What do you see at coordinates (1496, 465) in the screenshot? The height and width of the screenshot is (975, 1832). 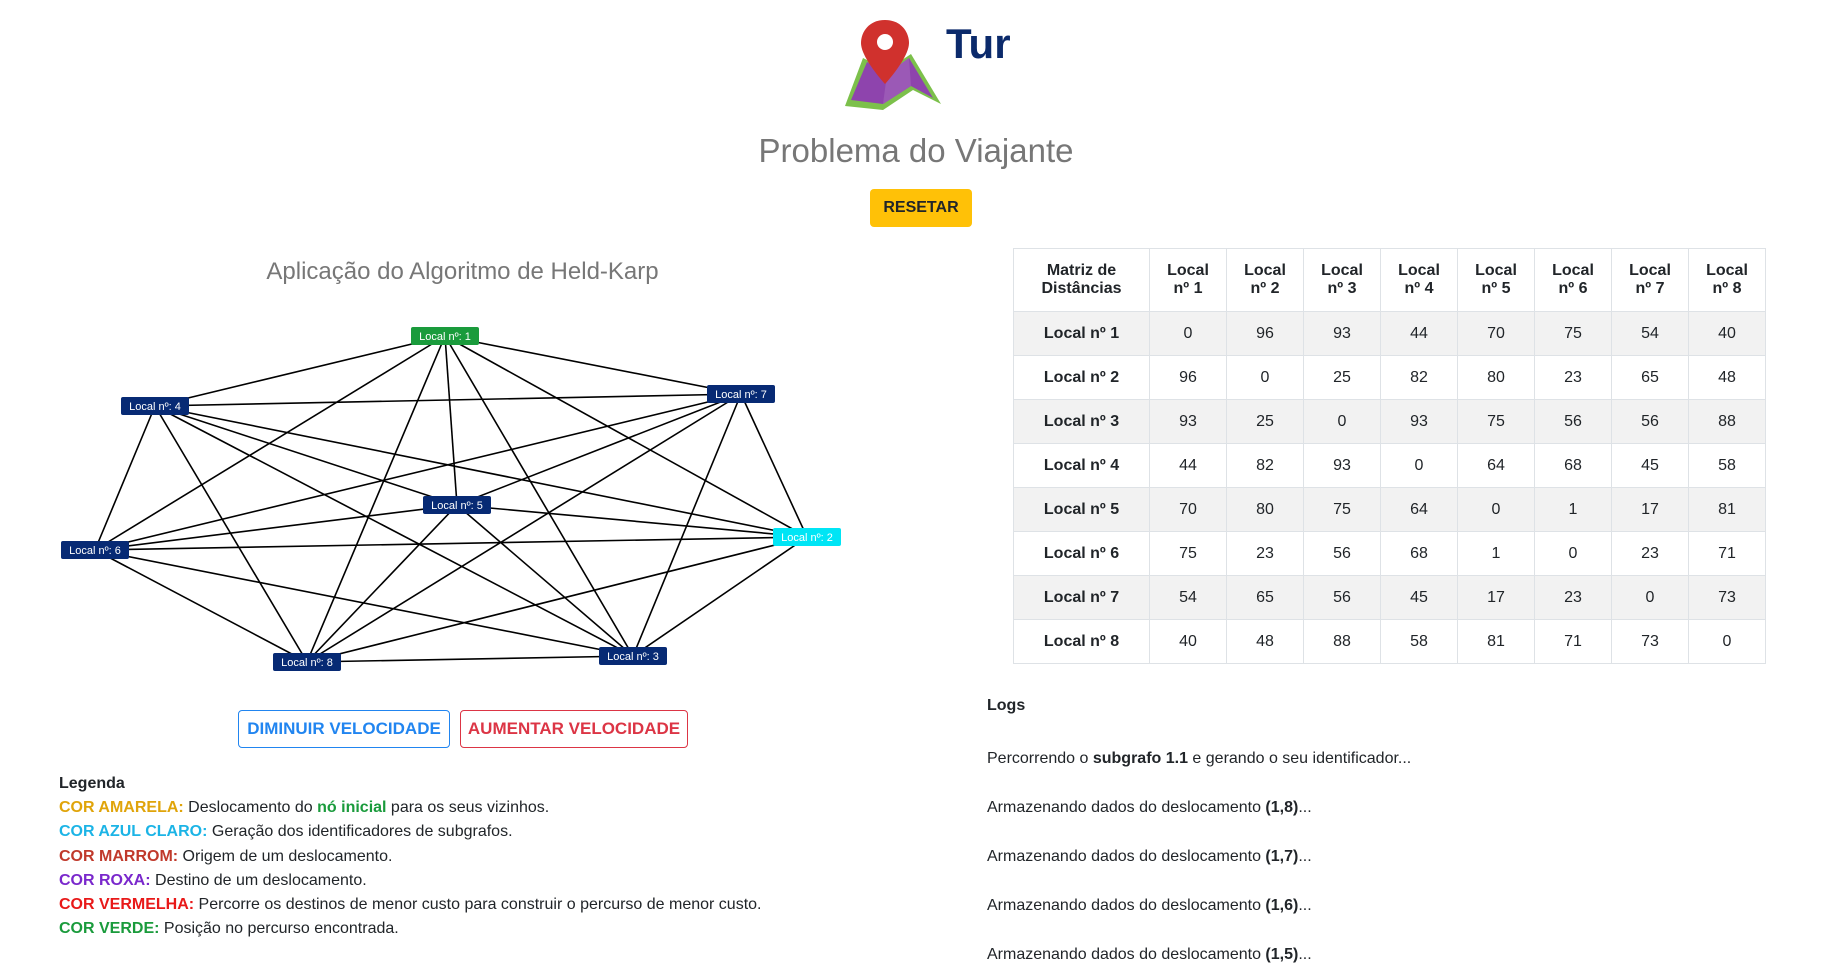 I see `distance-cell: 64` at bounding box center [1496, 465].